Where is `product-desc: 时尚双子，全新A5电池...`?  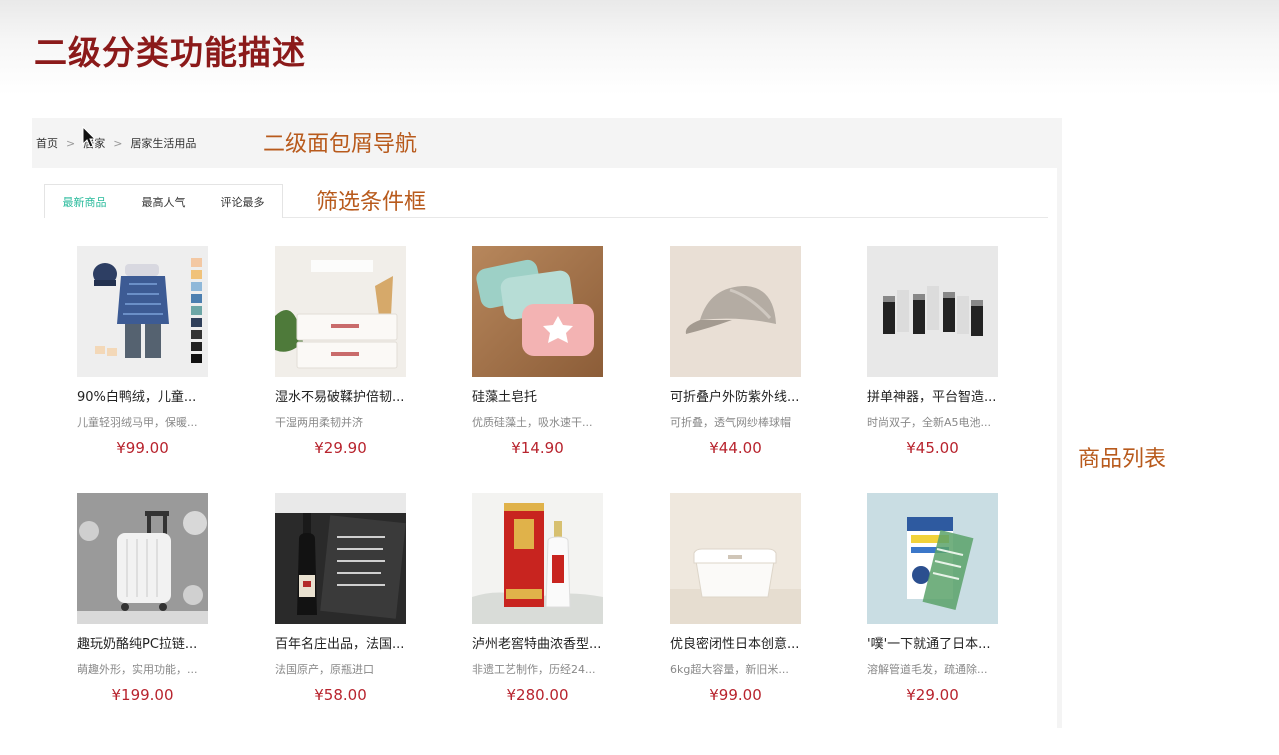
product-desc: 时尚双子，全新A5电池... is located at coordinates (929, 422).